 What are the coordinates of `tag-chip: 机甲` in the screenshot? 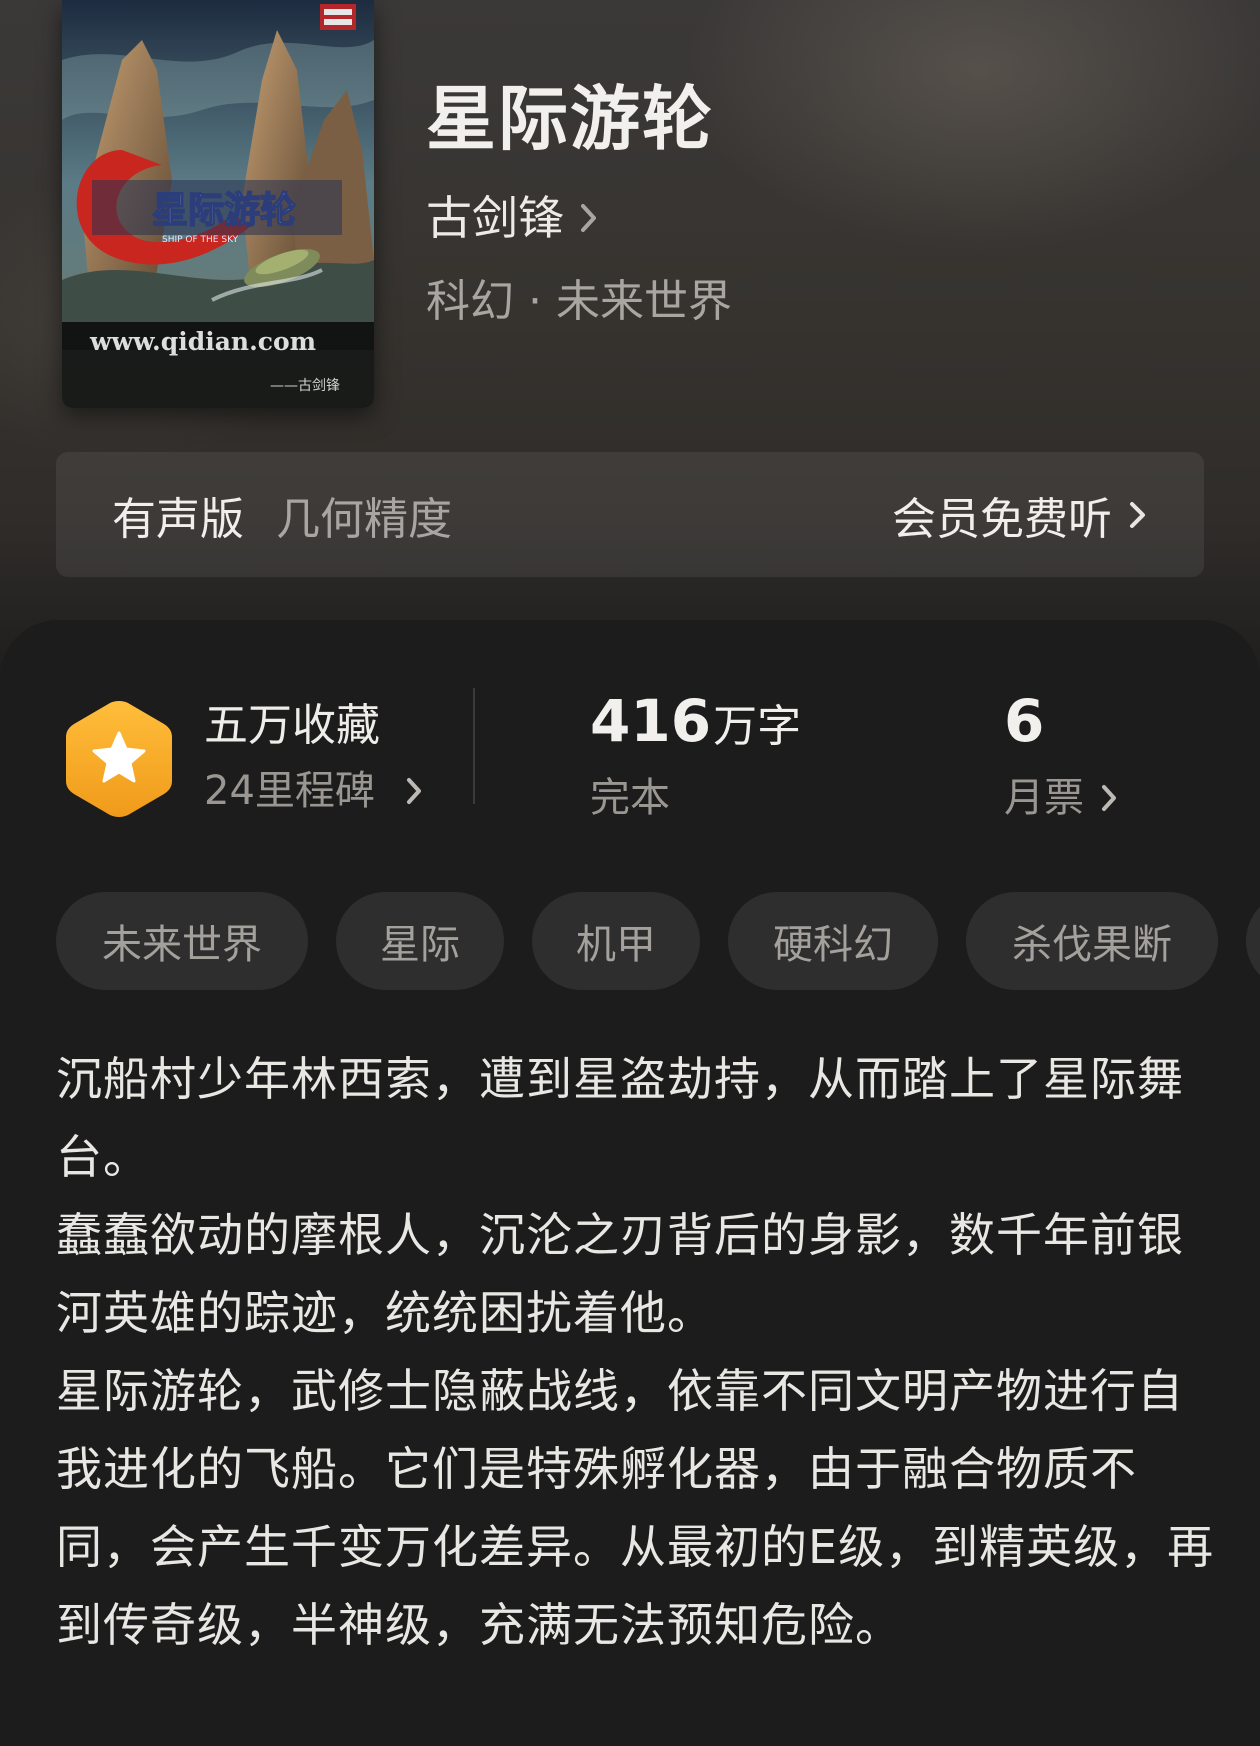 It's located at (616, 941).